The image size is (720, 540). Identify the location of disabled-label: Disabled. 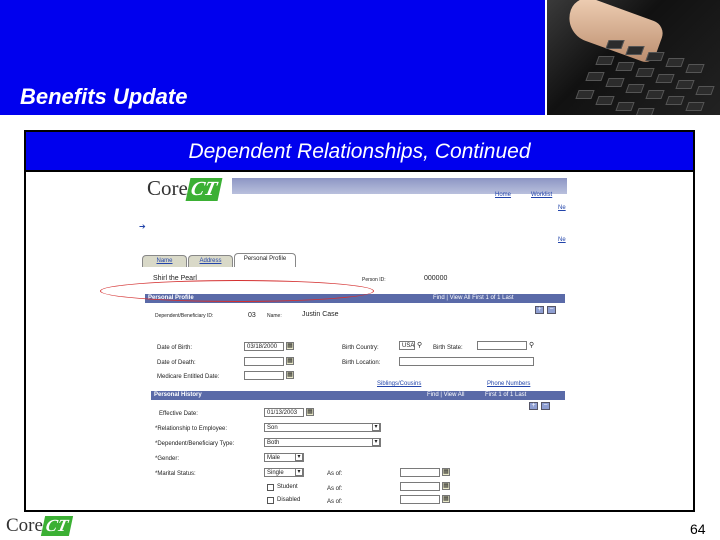
(289, 500).